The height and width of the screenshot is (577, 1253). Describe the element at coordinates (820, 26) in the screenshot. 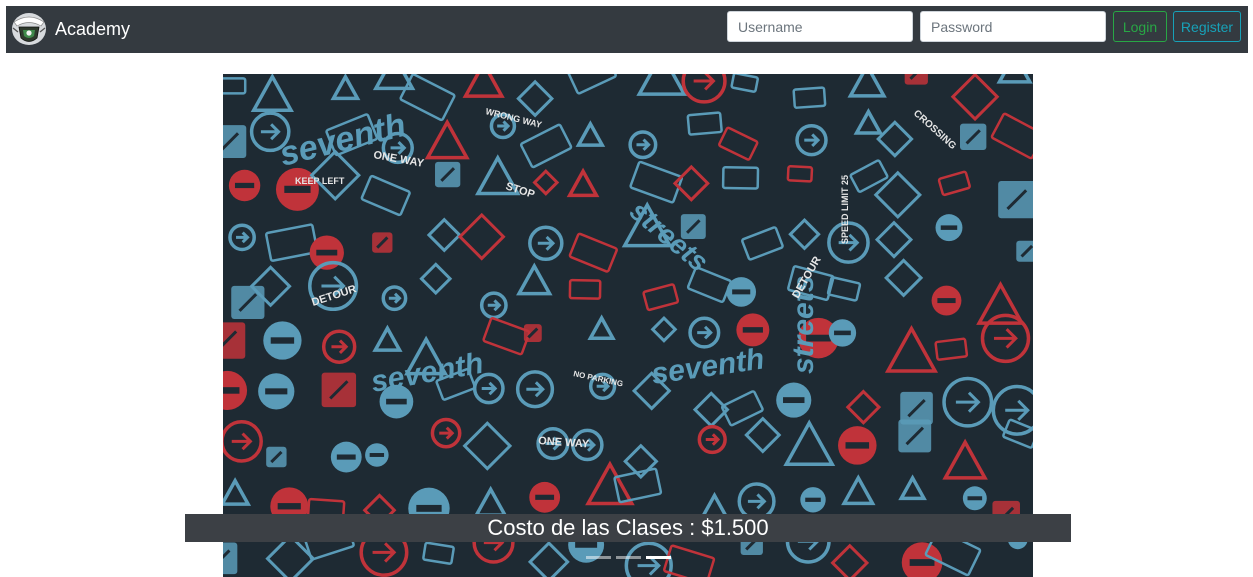

I see `username-input` at that location.